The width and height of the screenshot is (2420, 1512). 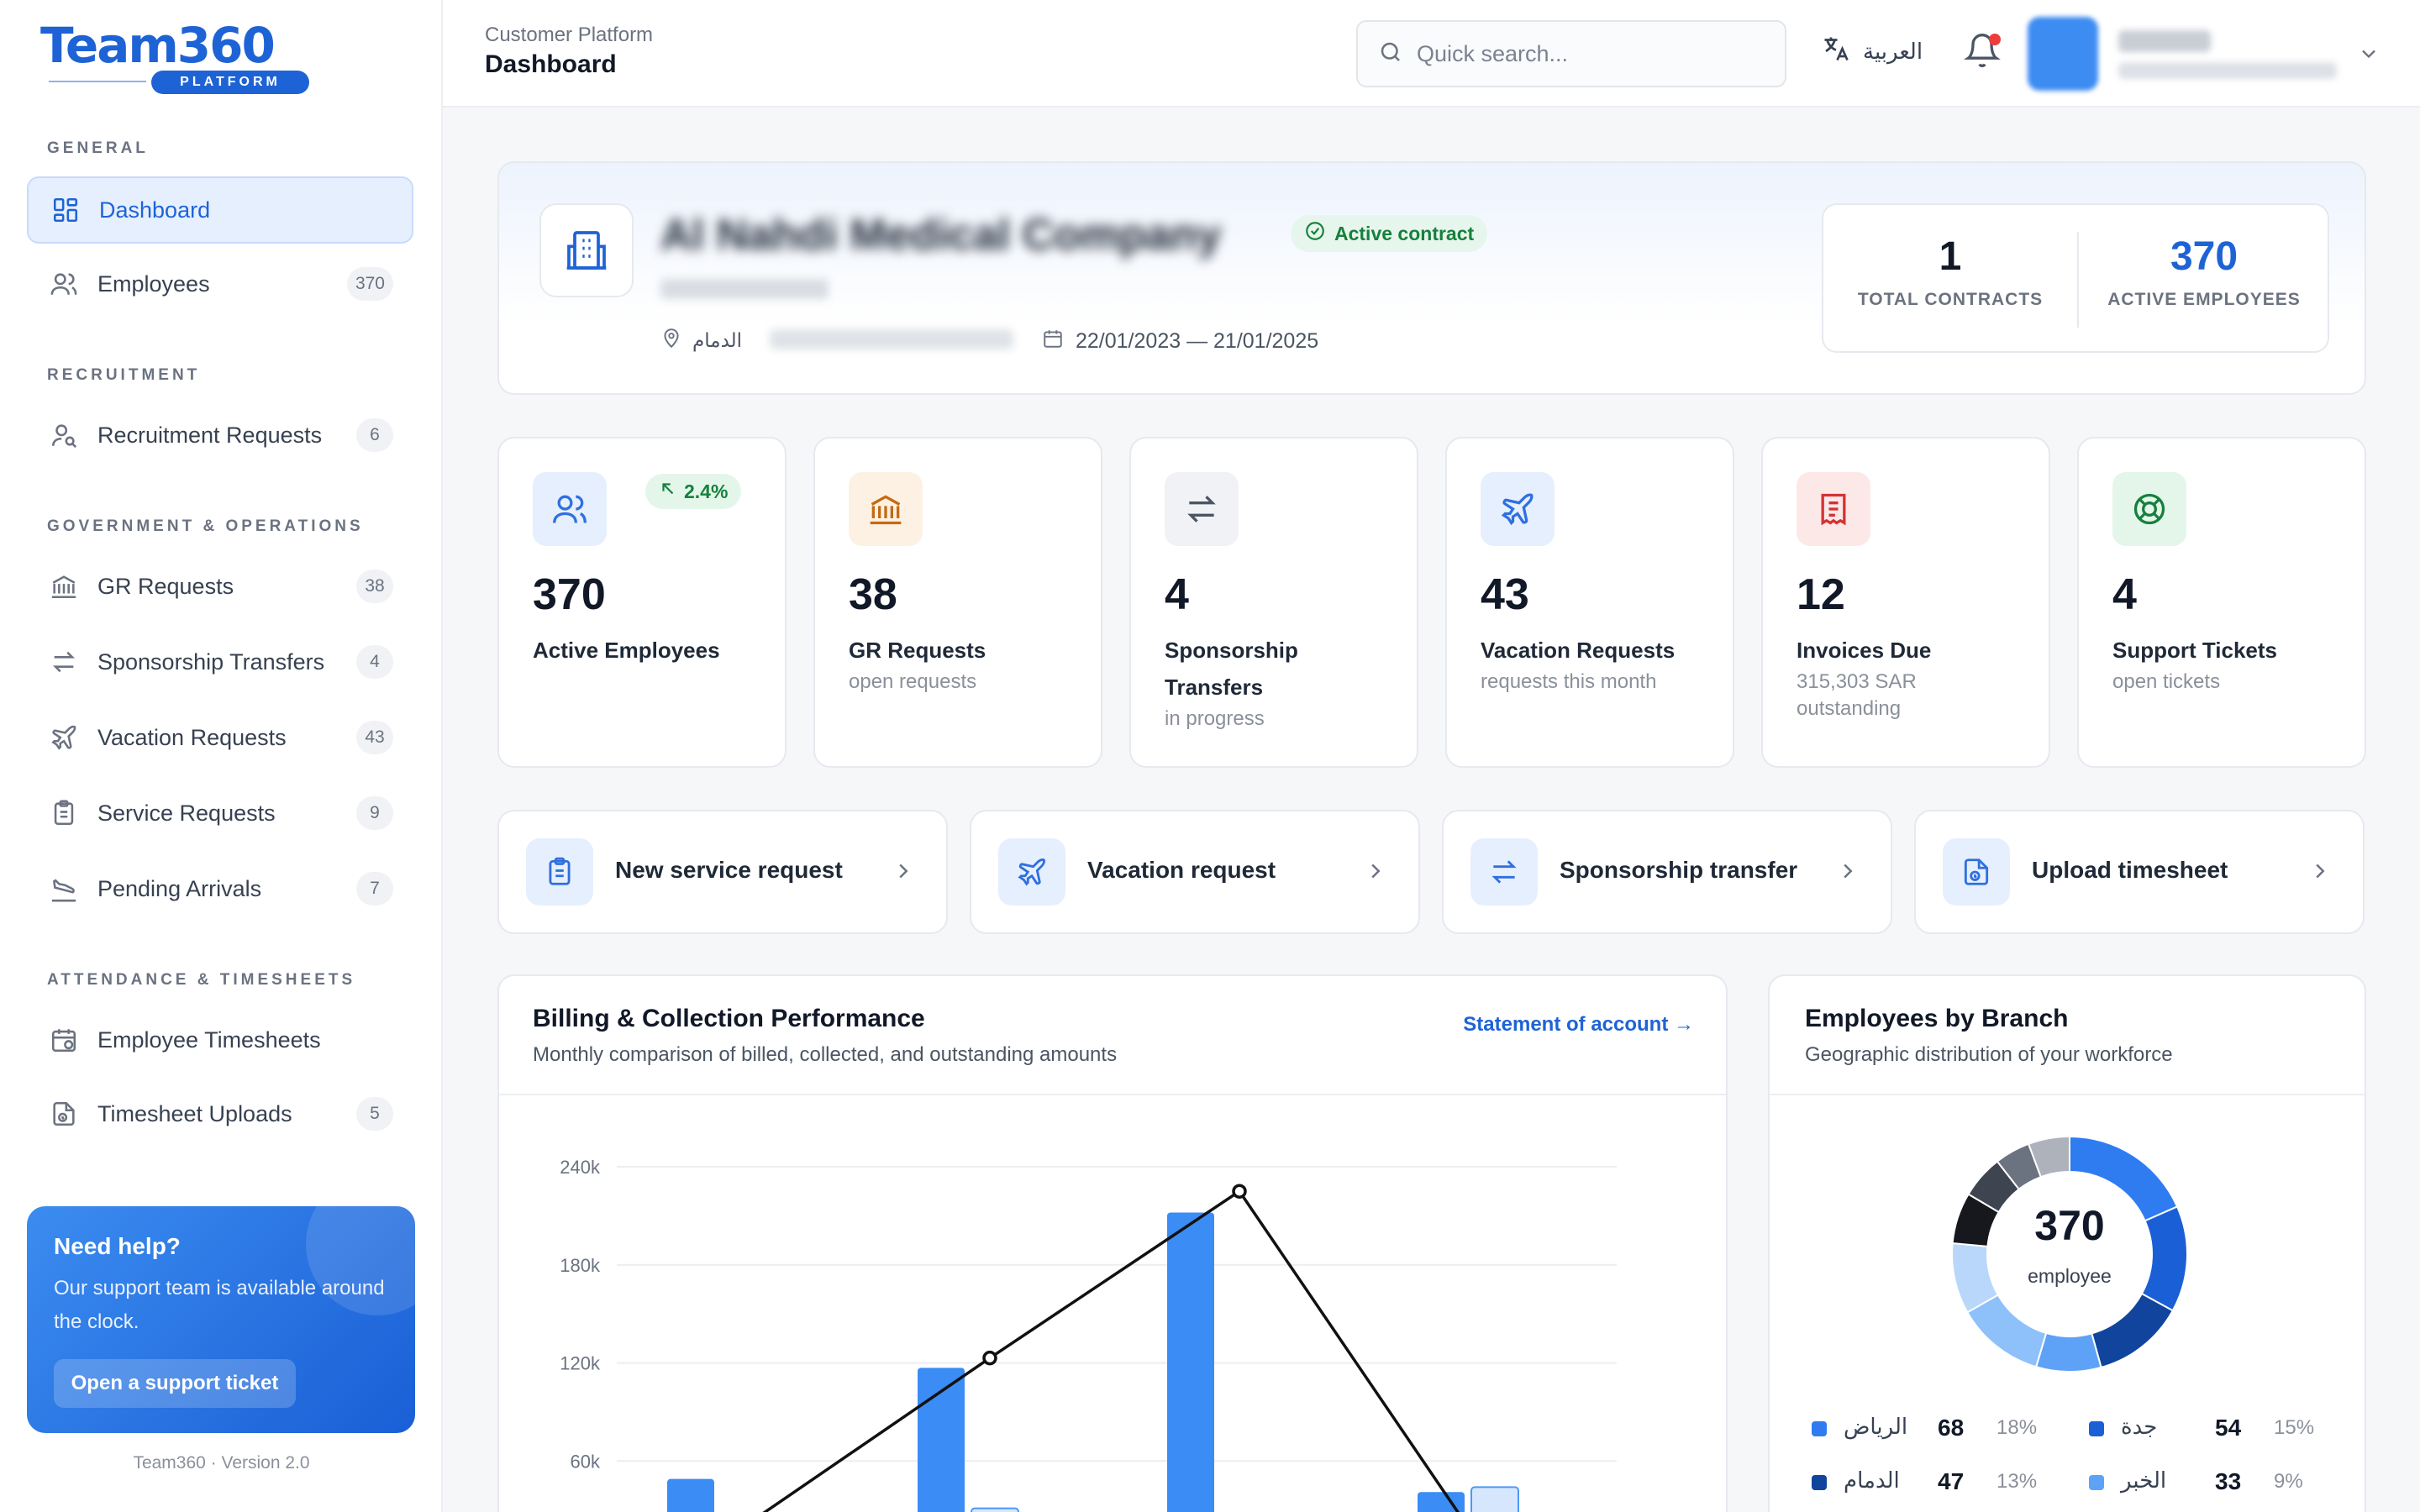 I want to click on sidebar-item-service-requests: Service Requests 9, so click(x=220, y=813).